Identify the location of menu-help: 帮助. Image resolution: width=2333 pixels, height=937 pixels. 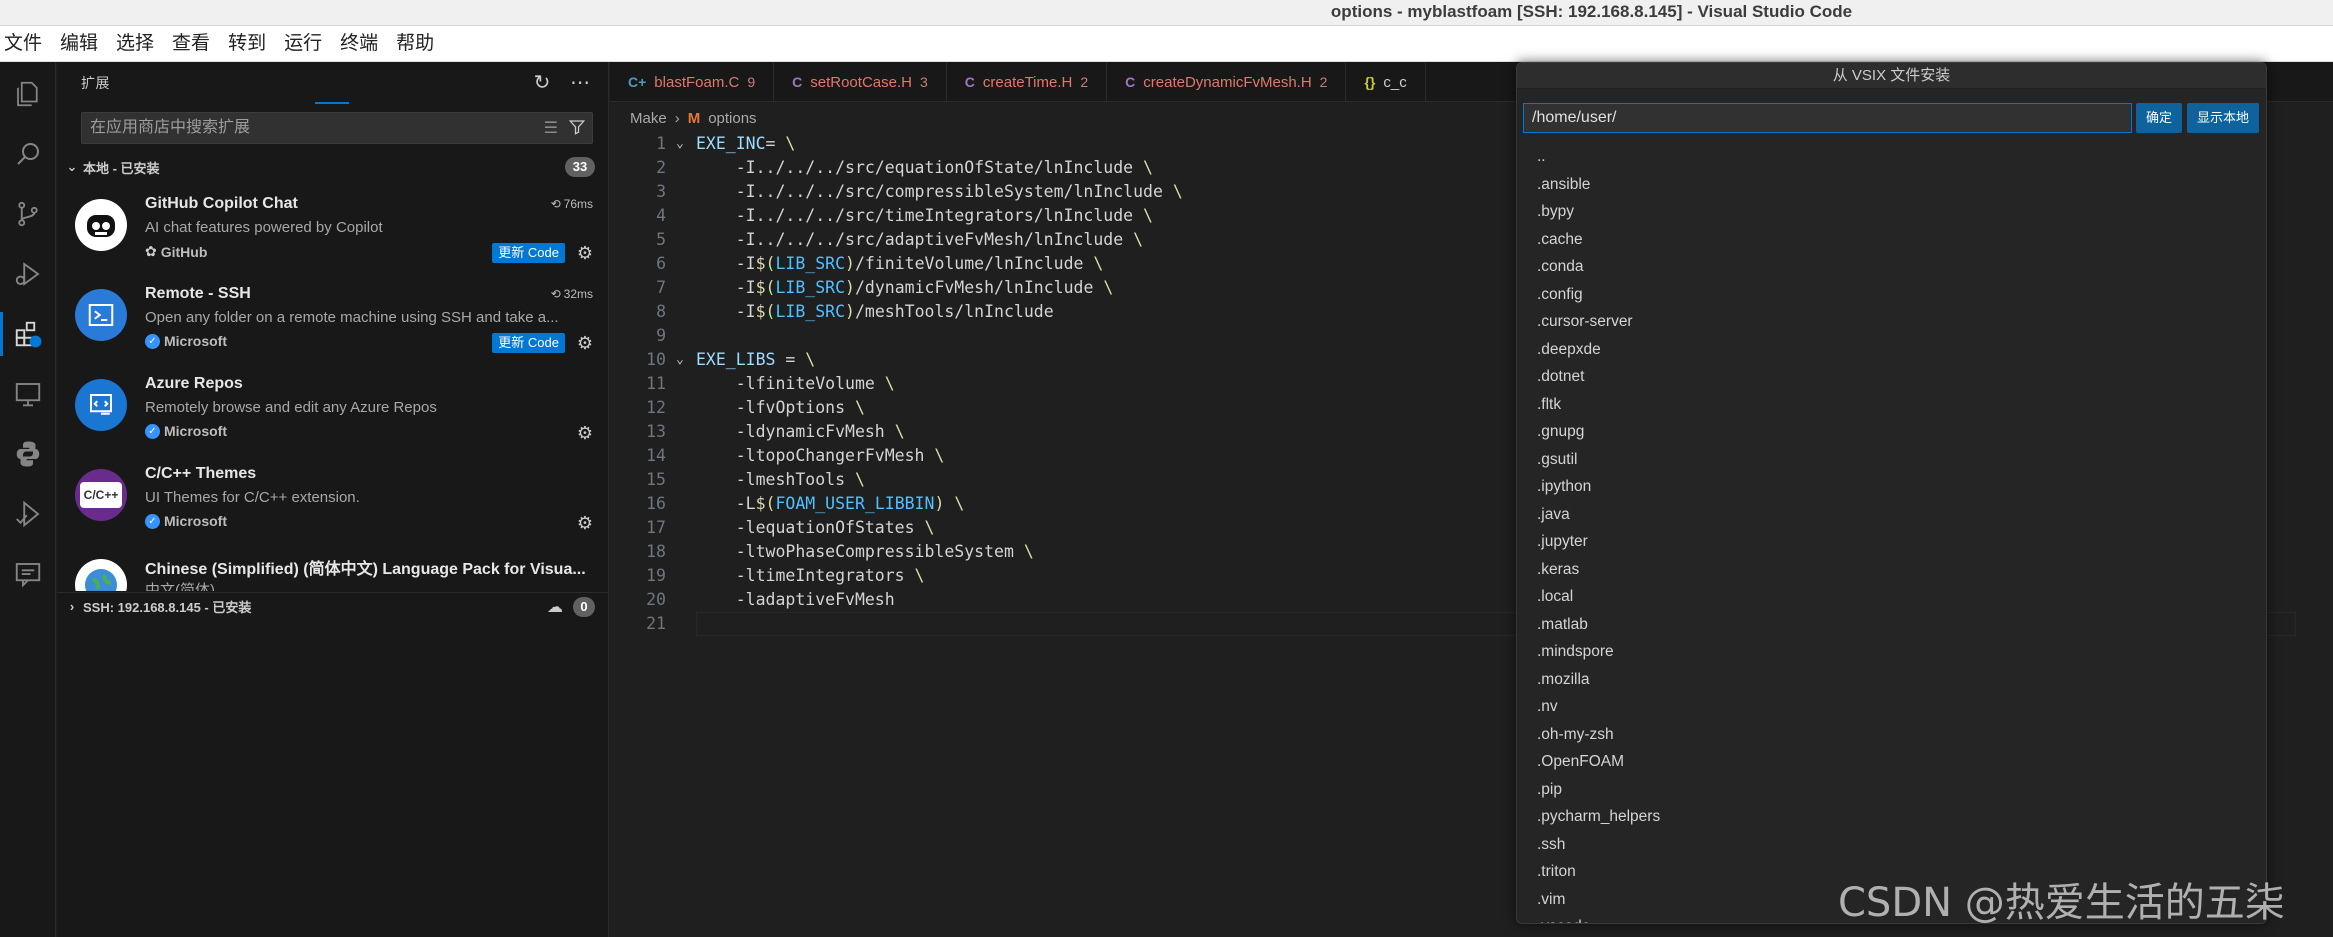
(415, 44).